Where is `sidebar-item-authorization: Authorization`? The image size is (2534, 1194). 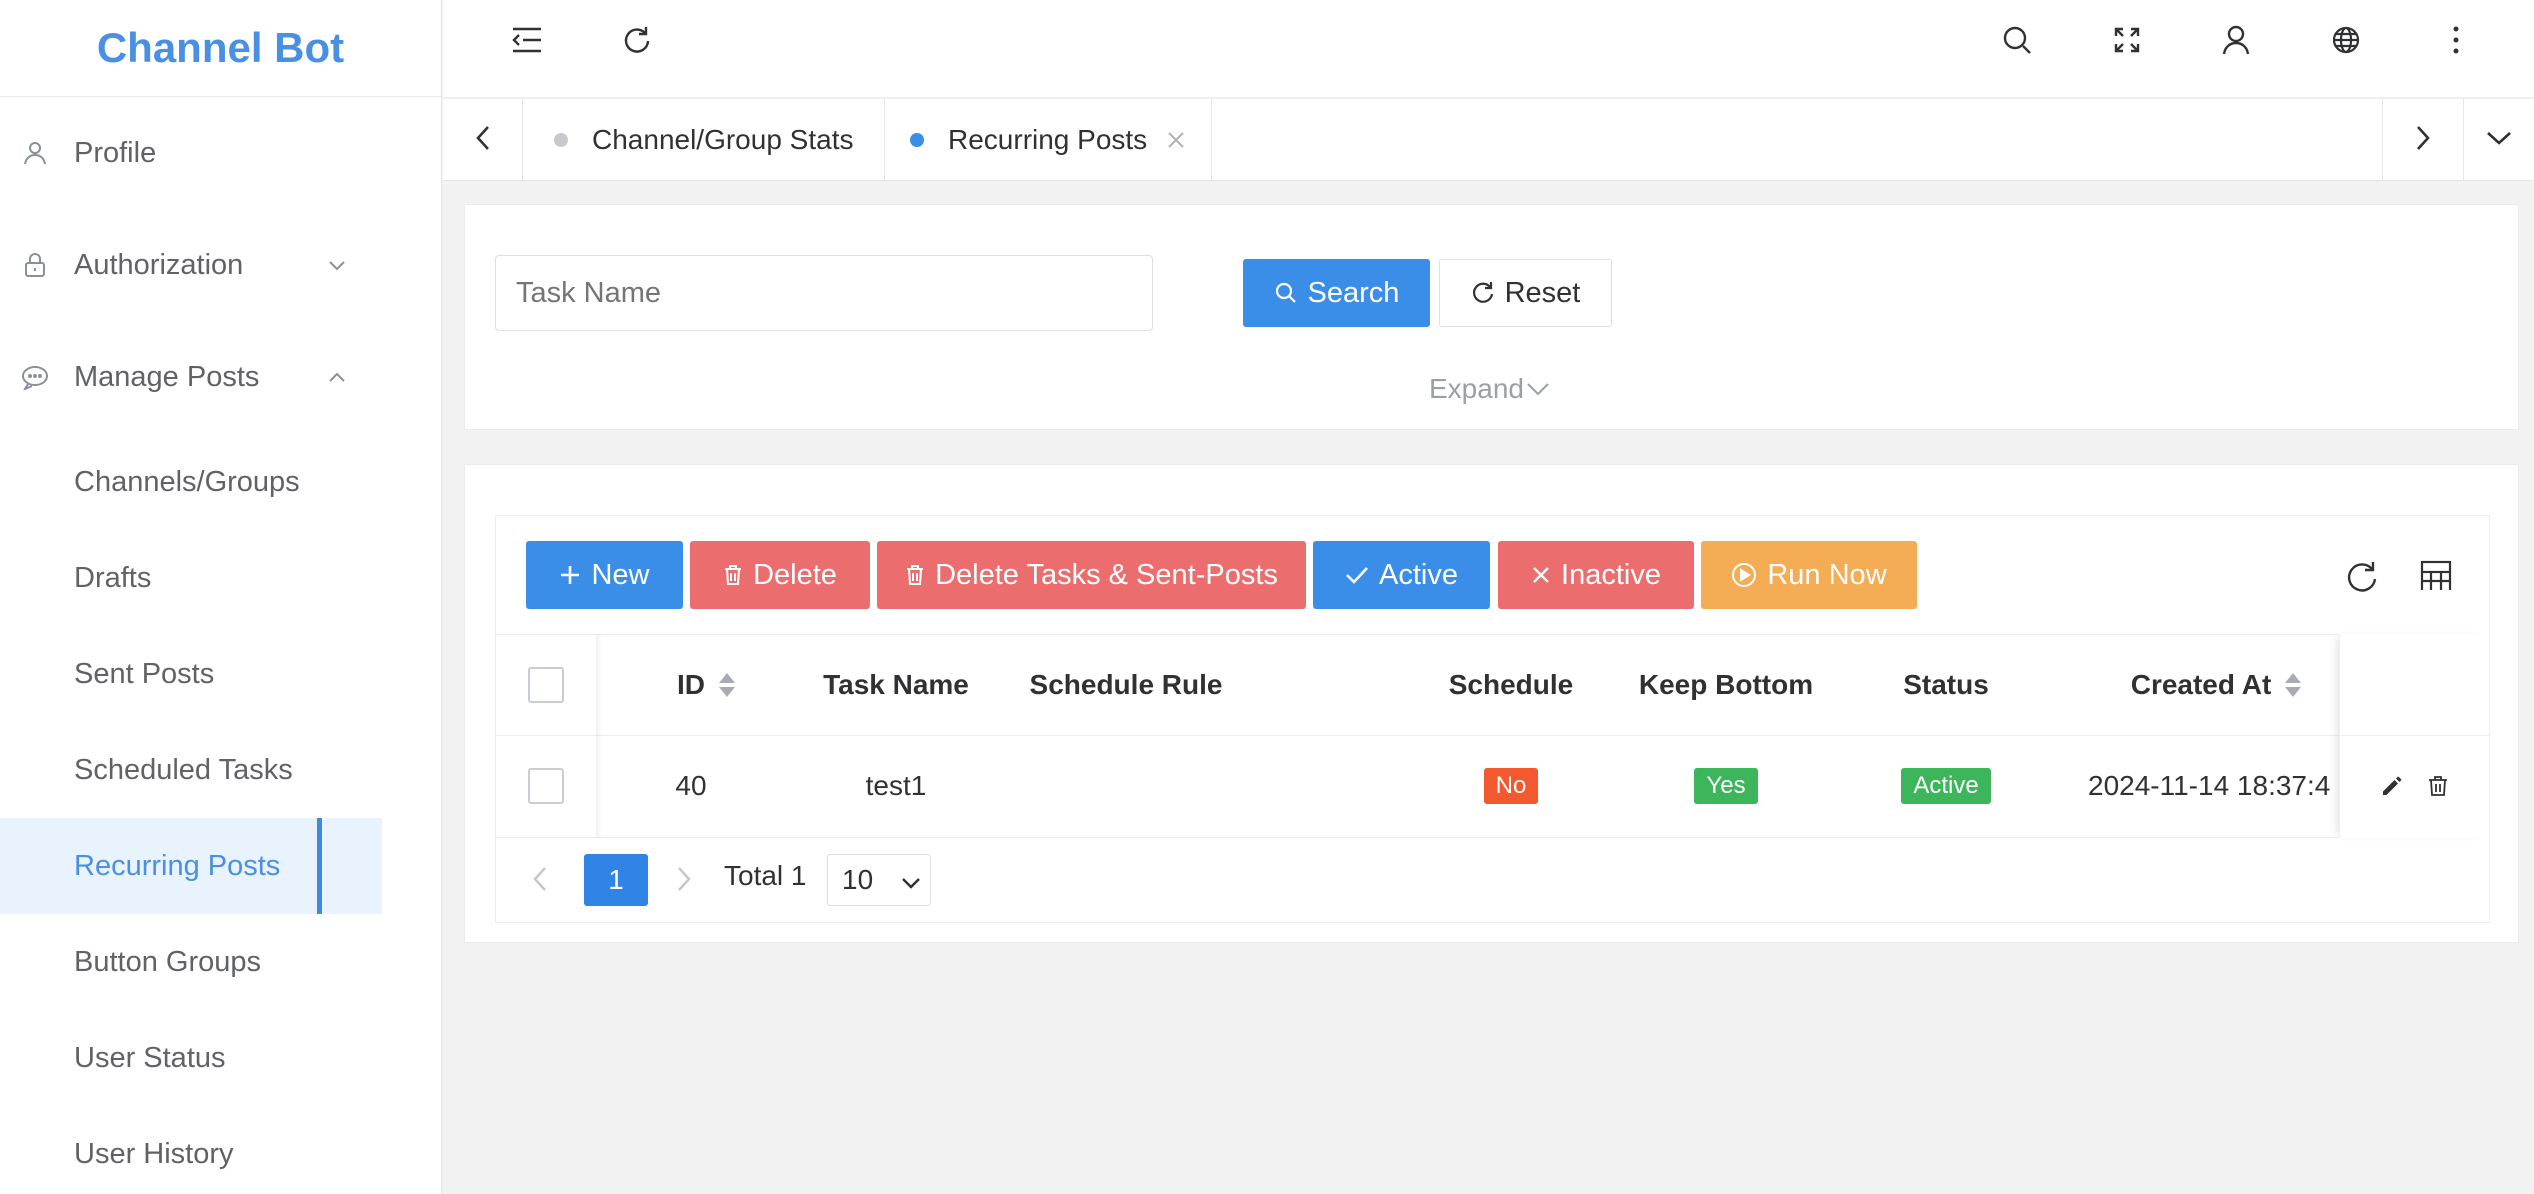
sidebar-item-authorization: Authorization is located at coordinates (220, 265).